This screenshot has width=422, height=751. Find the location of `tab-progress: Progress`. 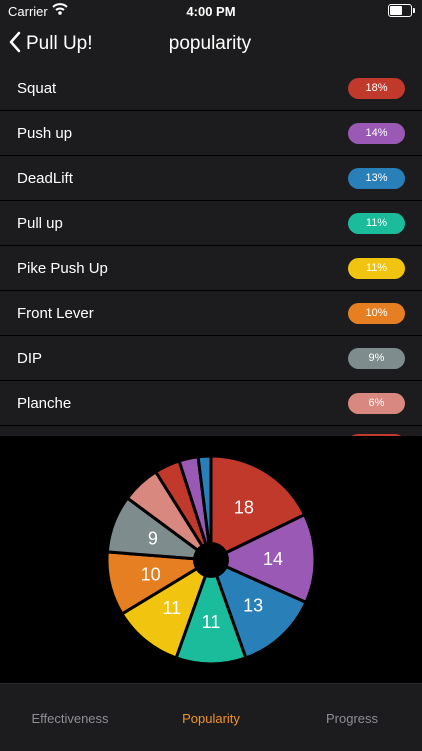

tab-progress: Progress is located at coordinates (352, 718).